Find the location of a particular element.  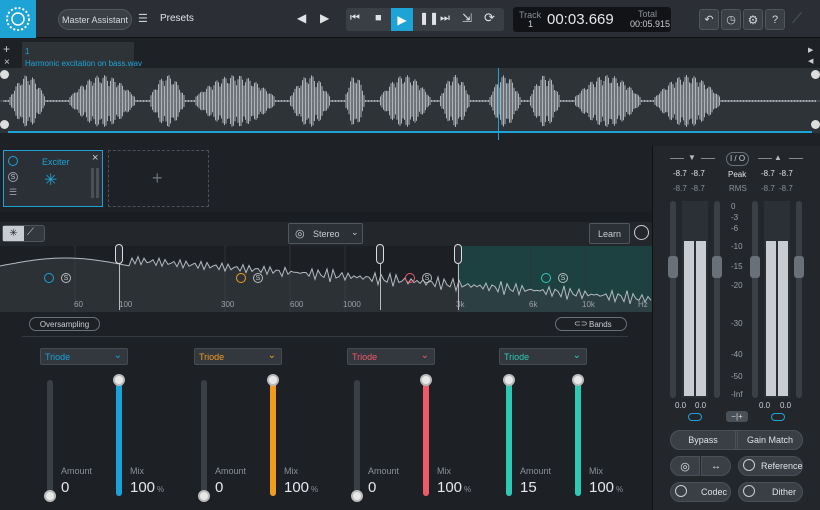

input-link-icon is located at coordinates (695, 417).